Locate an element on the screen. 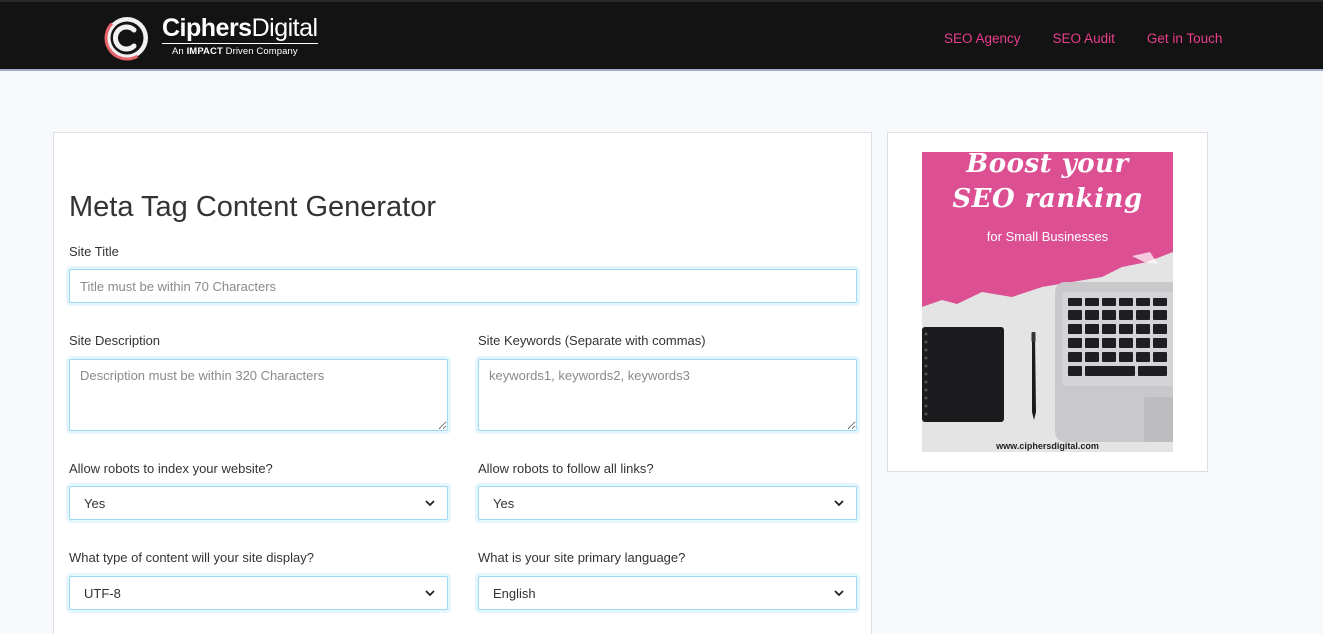  robots-index-select: Yes is located at coordinates (258, 503).